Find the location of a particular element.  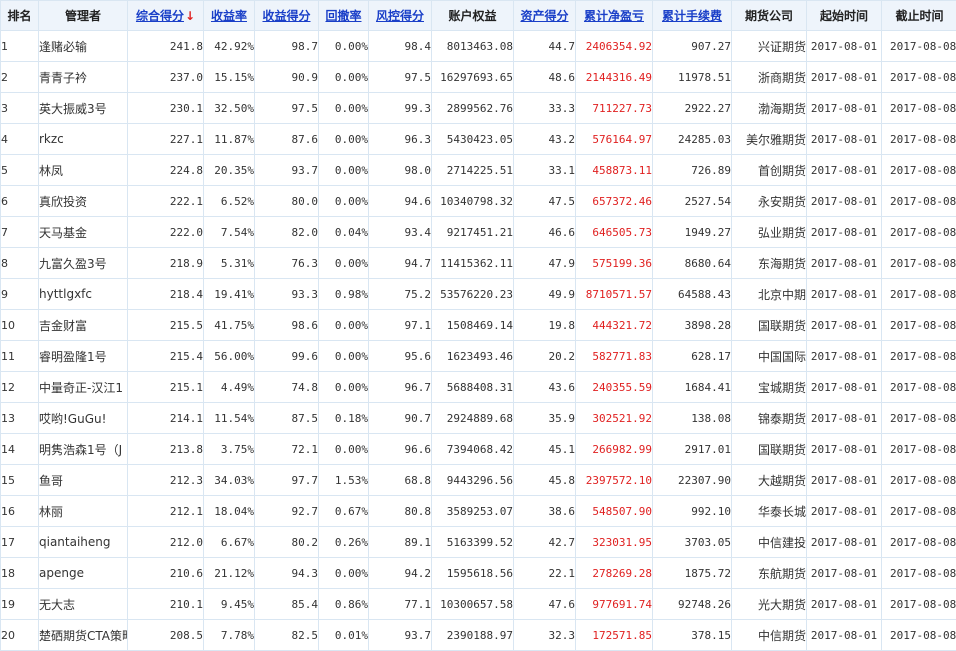

cell-manager: 无大志 is located at coordinates (83, 604).